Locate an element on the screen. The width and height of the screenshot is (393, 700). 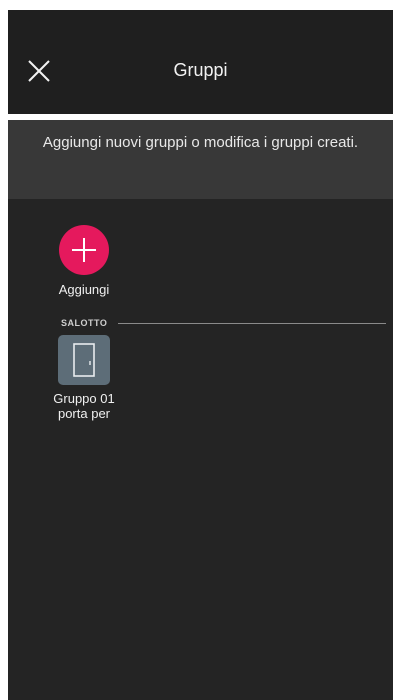
page-title: Gruppi is located at coordinates (200, 70).